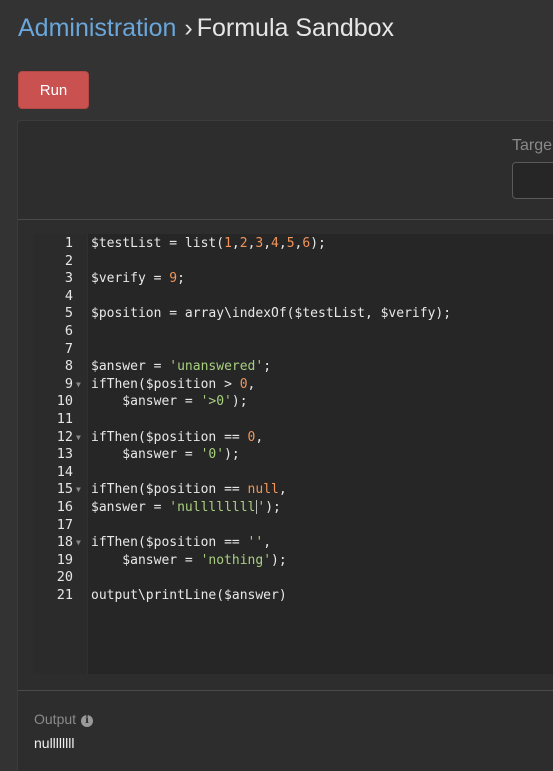 The image size is (553, 771). Describe the element at coordinates (293, 526) in the screenshot. I see `code-line: 17` at that location.